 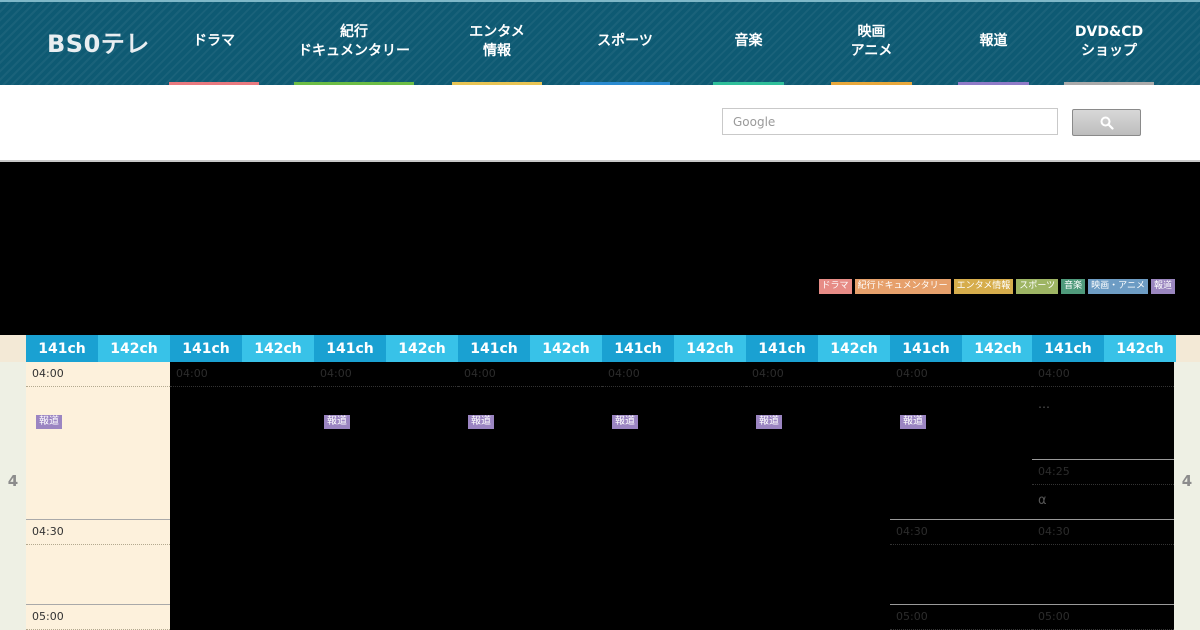 What do you see at coordinates (98, 496) in the screenshot?
I see `day-column-current: 04:00 報道 04:30 05:00` at bounding box center [98, 496].